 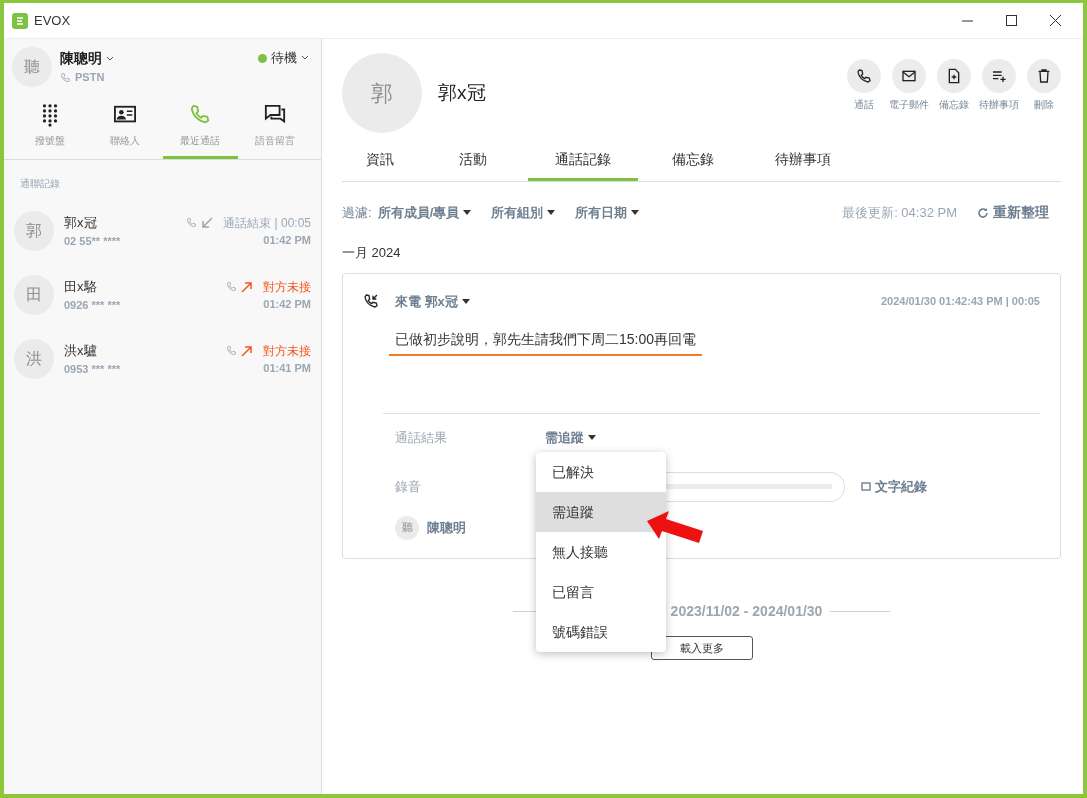 What do you see at coordinates (601, 472) in the screenshot?
I see `dropdown-item: 已解決` at bounding box center [601, 472].